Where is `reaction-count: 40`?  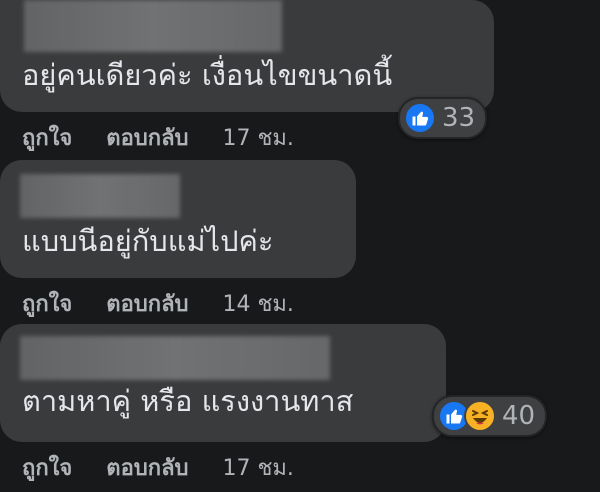 reaction-count: 40 is located at coordinates (519, 416).